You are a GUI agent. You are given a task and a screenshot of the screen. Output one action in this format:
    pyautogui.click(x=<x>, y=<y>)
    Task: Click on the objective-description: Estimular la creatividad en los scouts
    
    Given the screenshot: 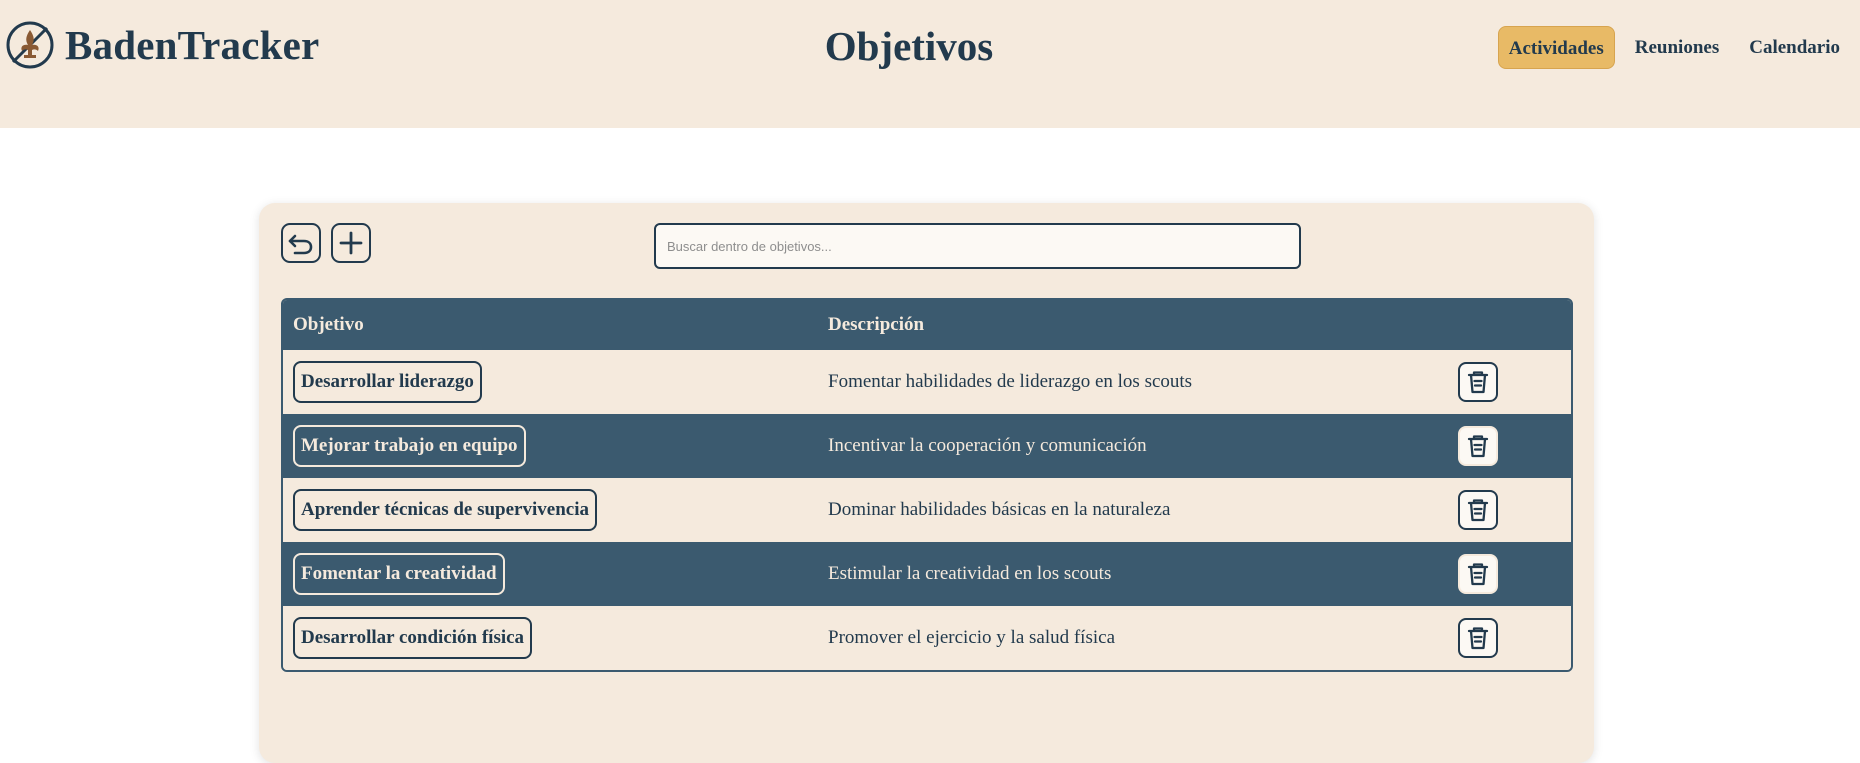 What is the action you would take?
    pyautogui.click(x=970, y=573)
    